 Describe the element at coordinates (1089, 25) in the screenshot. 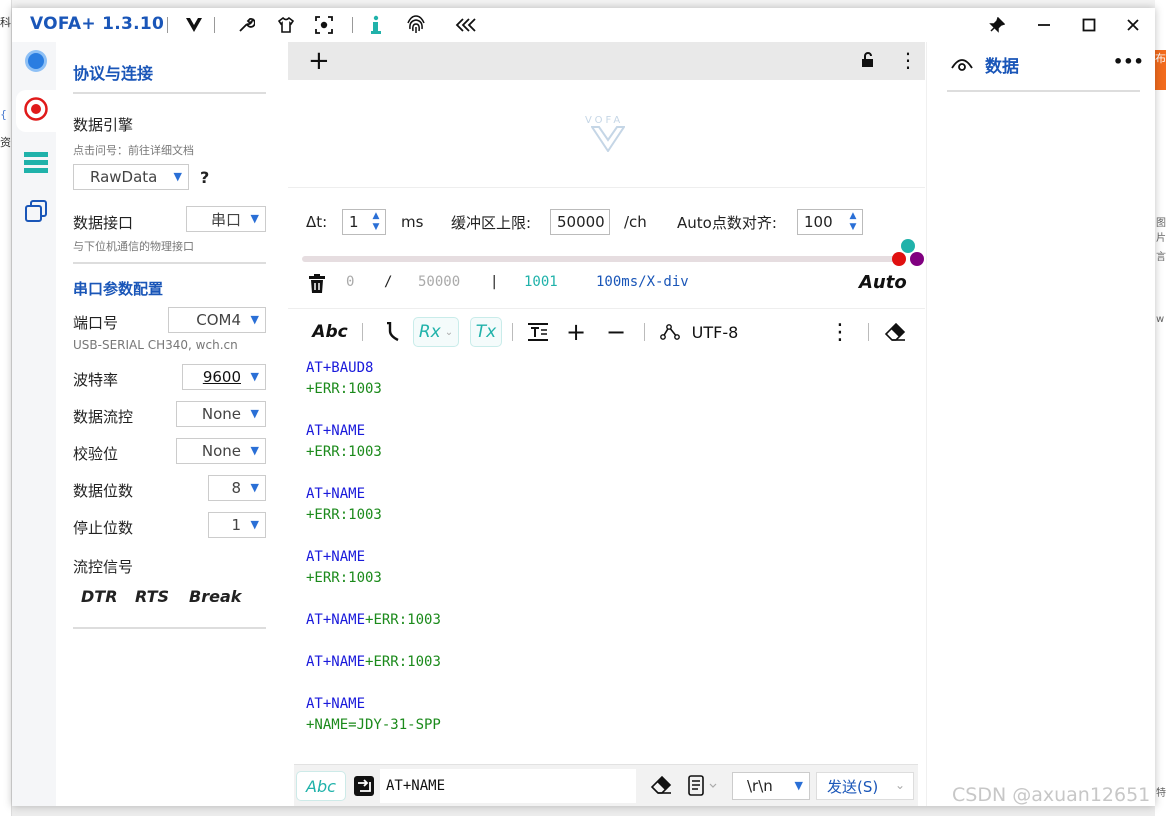

I see `maximize-icon` at that location.